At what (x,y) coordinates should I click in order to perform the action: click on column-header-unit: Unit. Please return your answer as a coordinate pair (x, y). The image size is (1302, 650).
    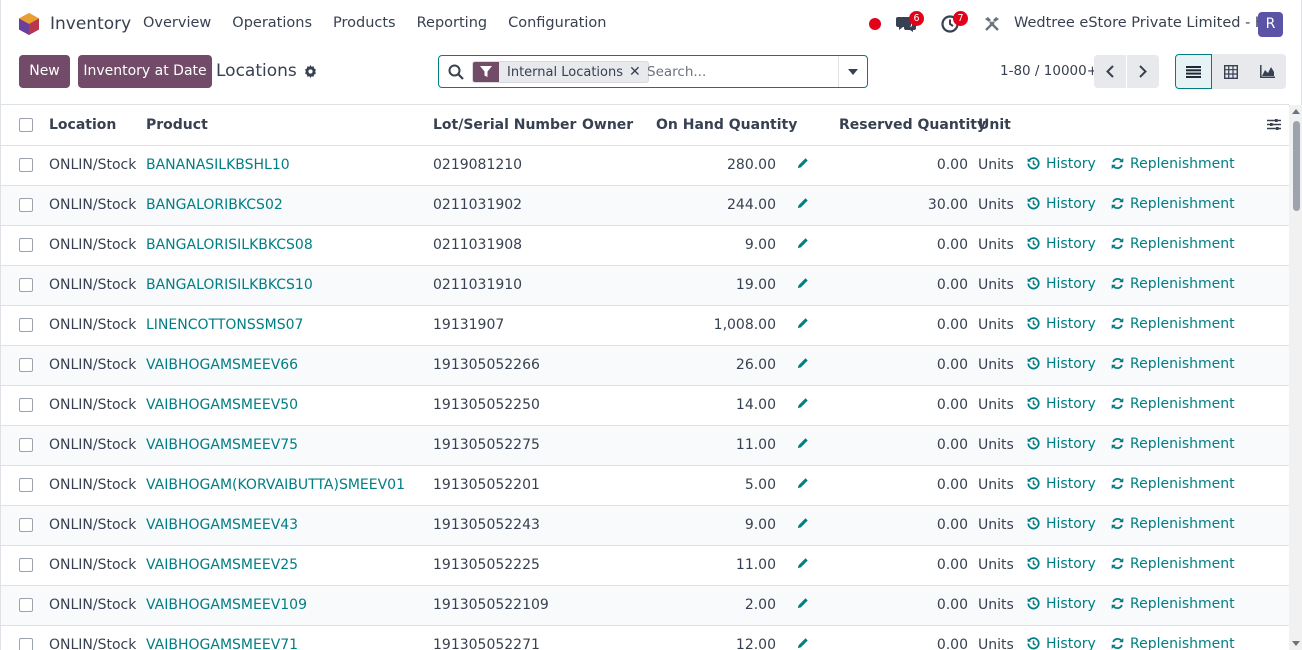
    Looking at the image, I should click on (1001, 125).